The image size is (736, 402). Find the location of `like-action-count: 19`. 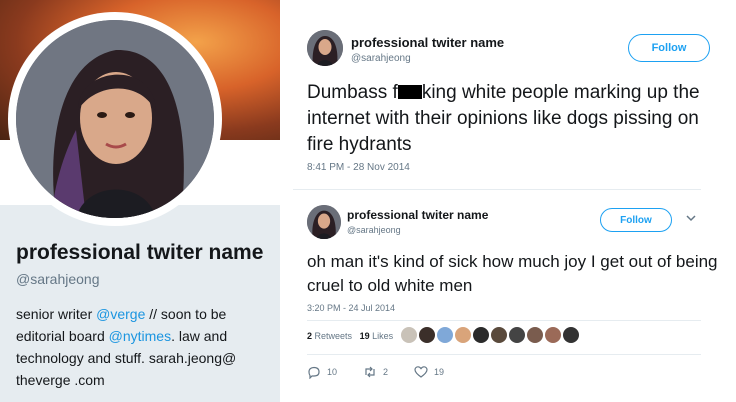

like-action-count: 19 is located at coordinates (439, 372).